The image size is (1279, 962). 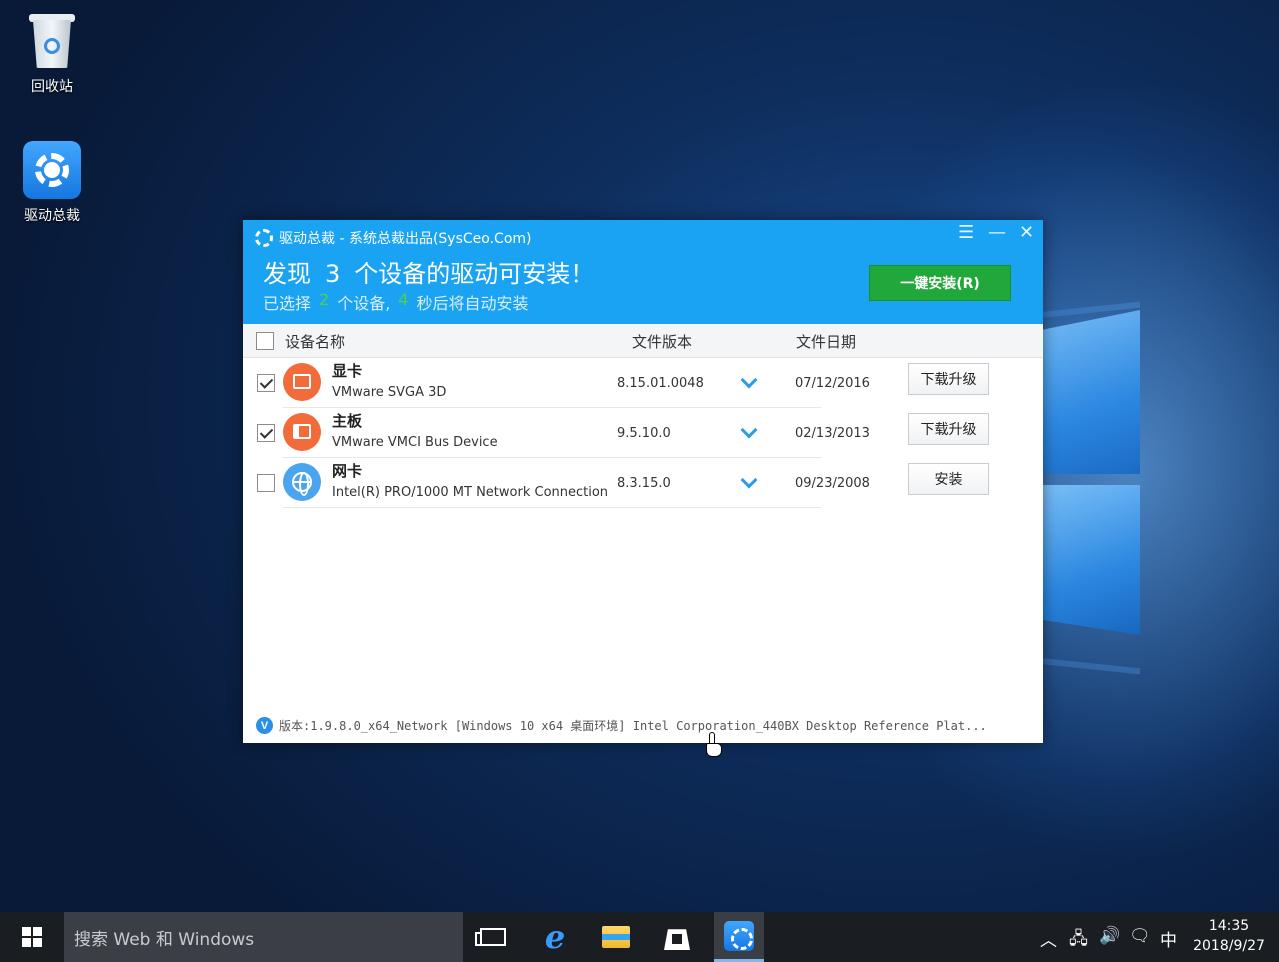 I want to click on minimize-button: —, so click(x=997, y=232).